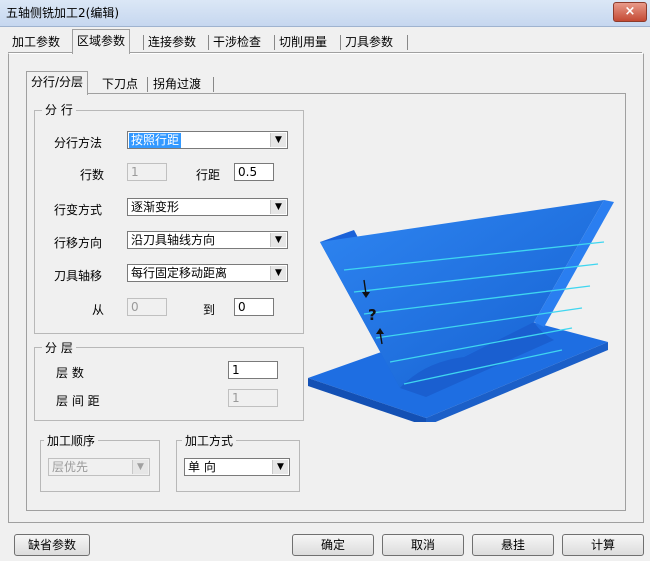 This screenshot has width=650, height=561. I want to click on axis-shift-value: 每行固定移动距离, so click(179, 273).